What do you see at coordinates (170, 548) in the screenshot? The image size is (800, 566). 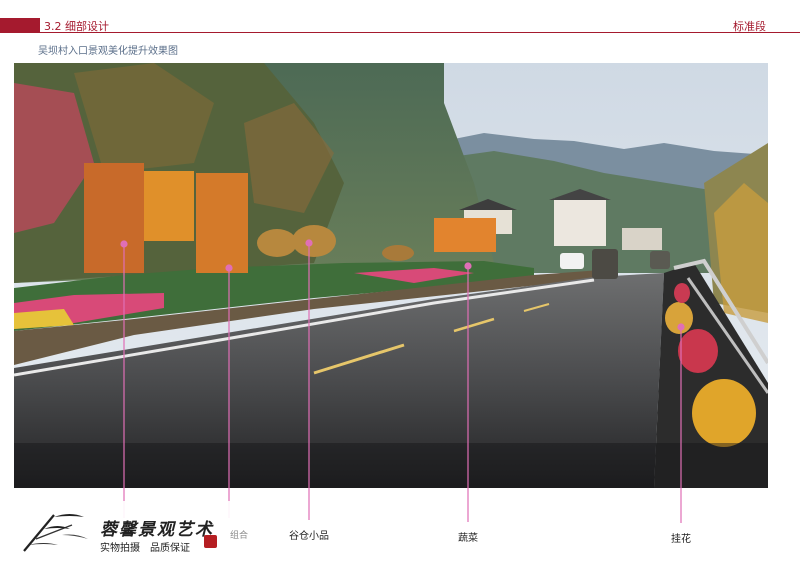 I see `watermark-sub-2: 品质保证` at bounding box center [170, 548].